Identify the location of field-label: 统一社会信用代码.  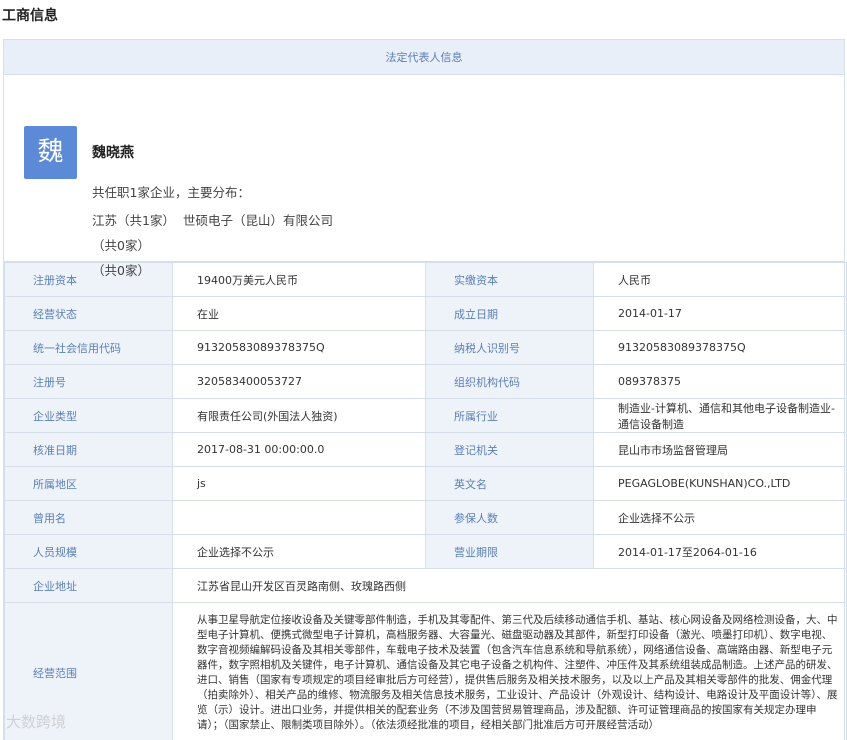
(88, 347).